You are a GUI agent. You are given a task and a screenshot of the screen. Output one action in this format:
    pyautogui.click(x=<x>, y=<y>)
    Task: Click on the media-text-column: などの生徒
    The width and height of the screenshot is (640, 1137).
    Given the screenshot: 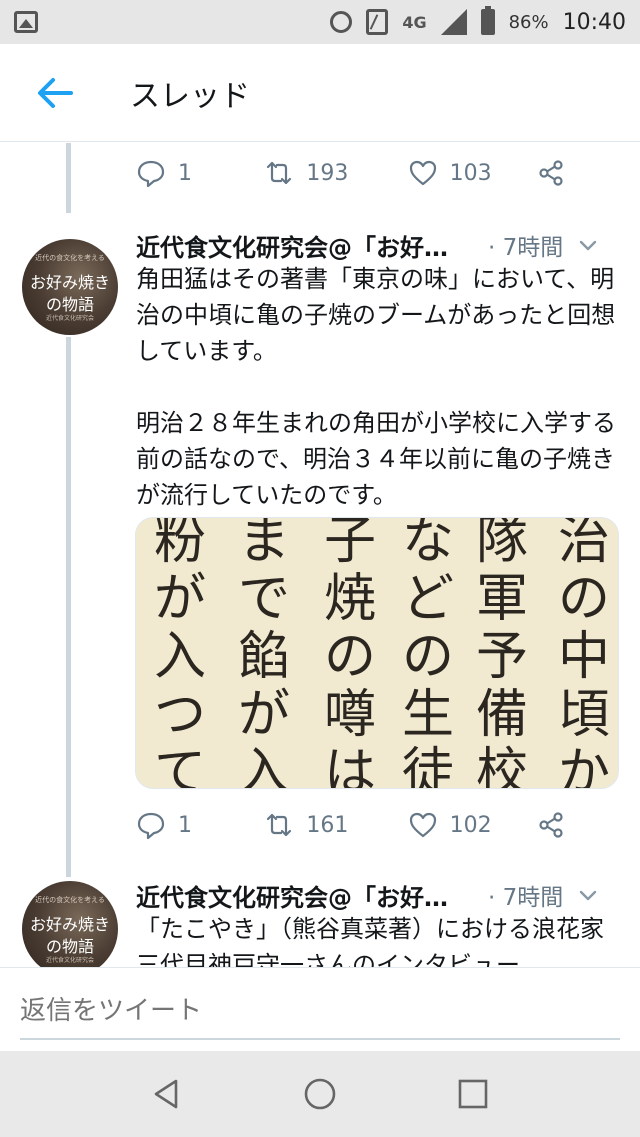 What is the action you would take?
    pyautogui.click(x=427, y=653)
    